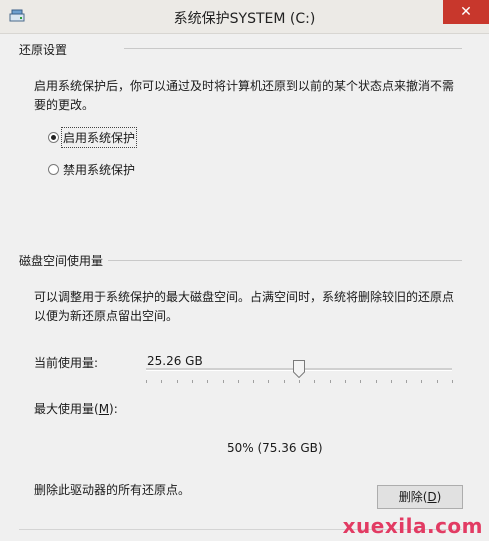 The height and width of the screenshot is (541, 489). What do you see at coordinates (53, 169) in the screenshot?
I see `radio-disable-indicator` at bounding box center [53, 169].